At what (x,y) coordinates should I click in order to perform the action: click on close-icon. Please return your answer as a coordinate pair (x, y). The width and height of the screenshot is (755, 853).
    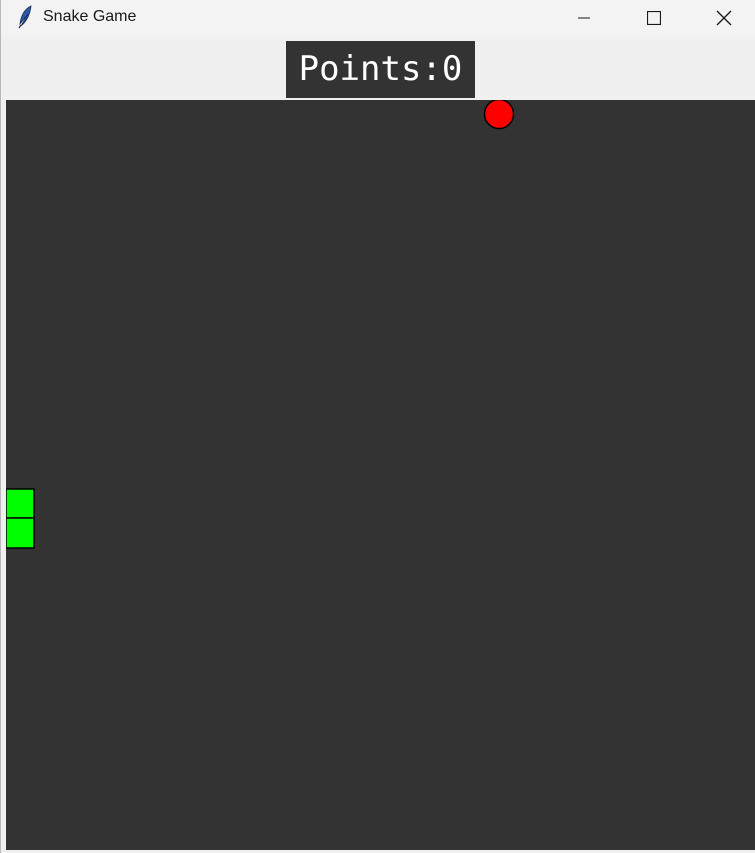
    Looking at the image, I should click on (724, 18).